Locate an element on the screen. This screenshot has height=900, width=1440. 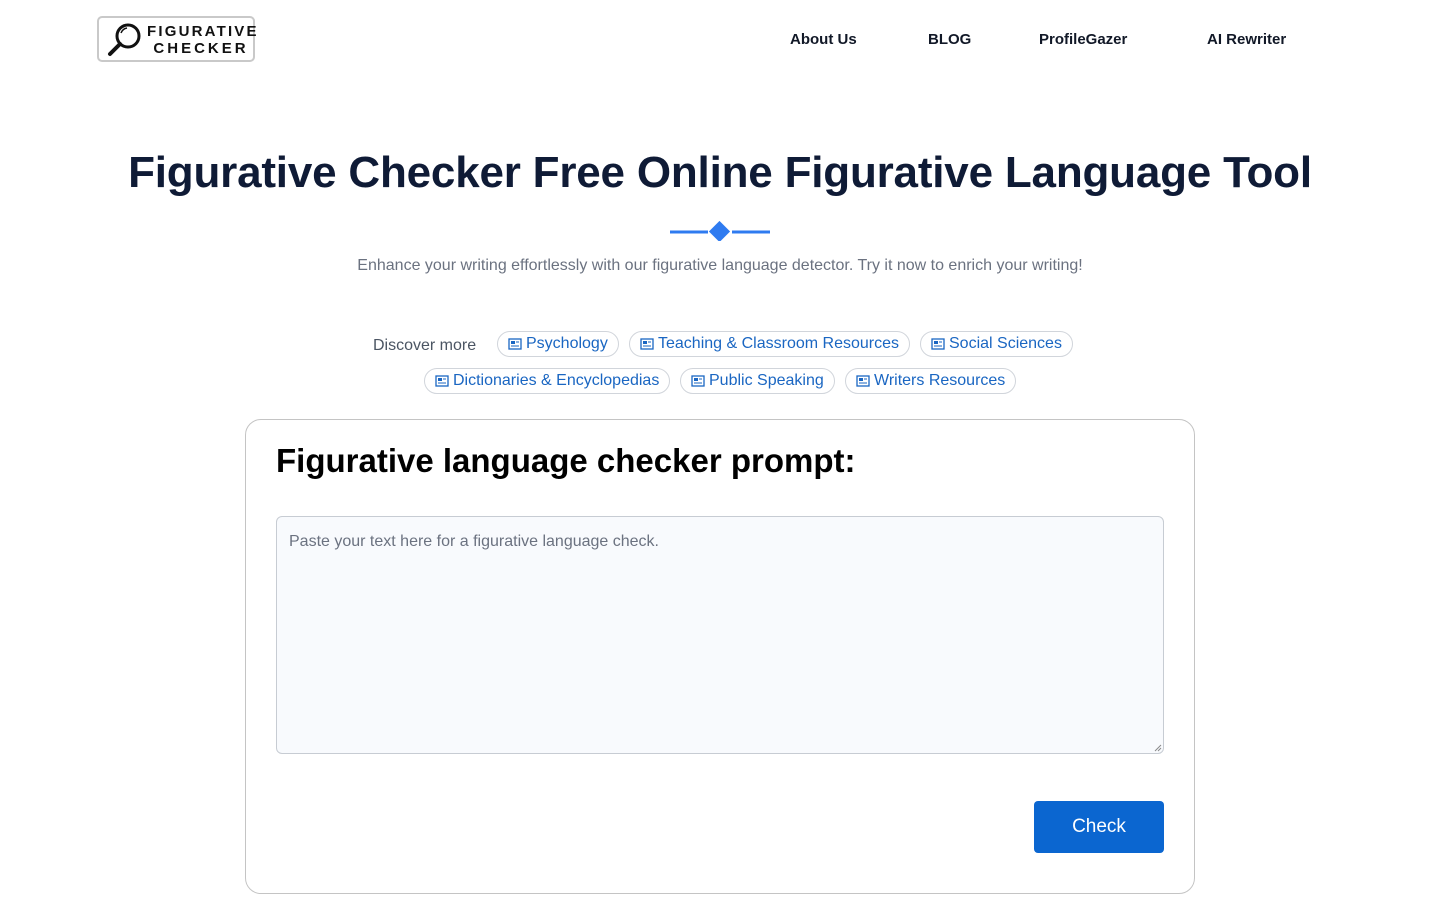
chip-social-sciences: Social Sciences is located at coordinates (996, 344).